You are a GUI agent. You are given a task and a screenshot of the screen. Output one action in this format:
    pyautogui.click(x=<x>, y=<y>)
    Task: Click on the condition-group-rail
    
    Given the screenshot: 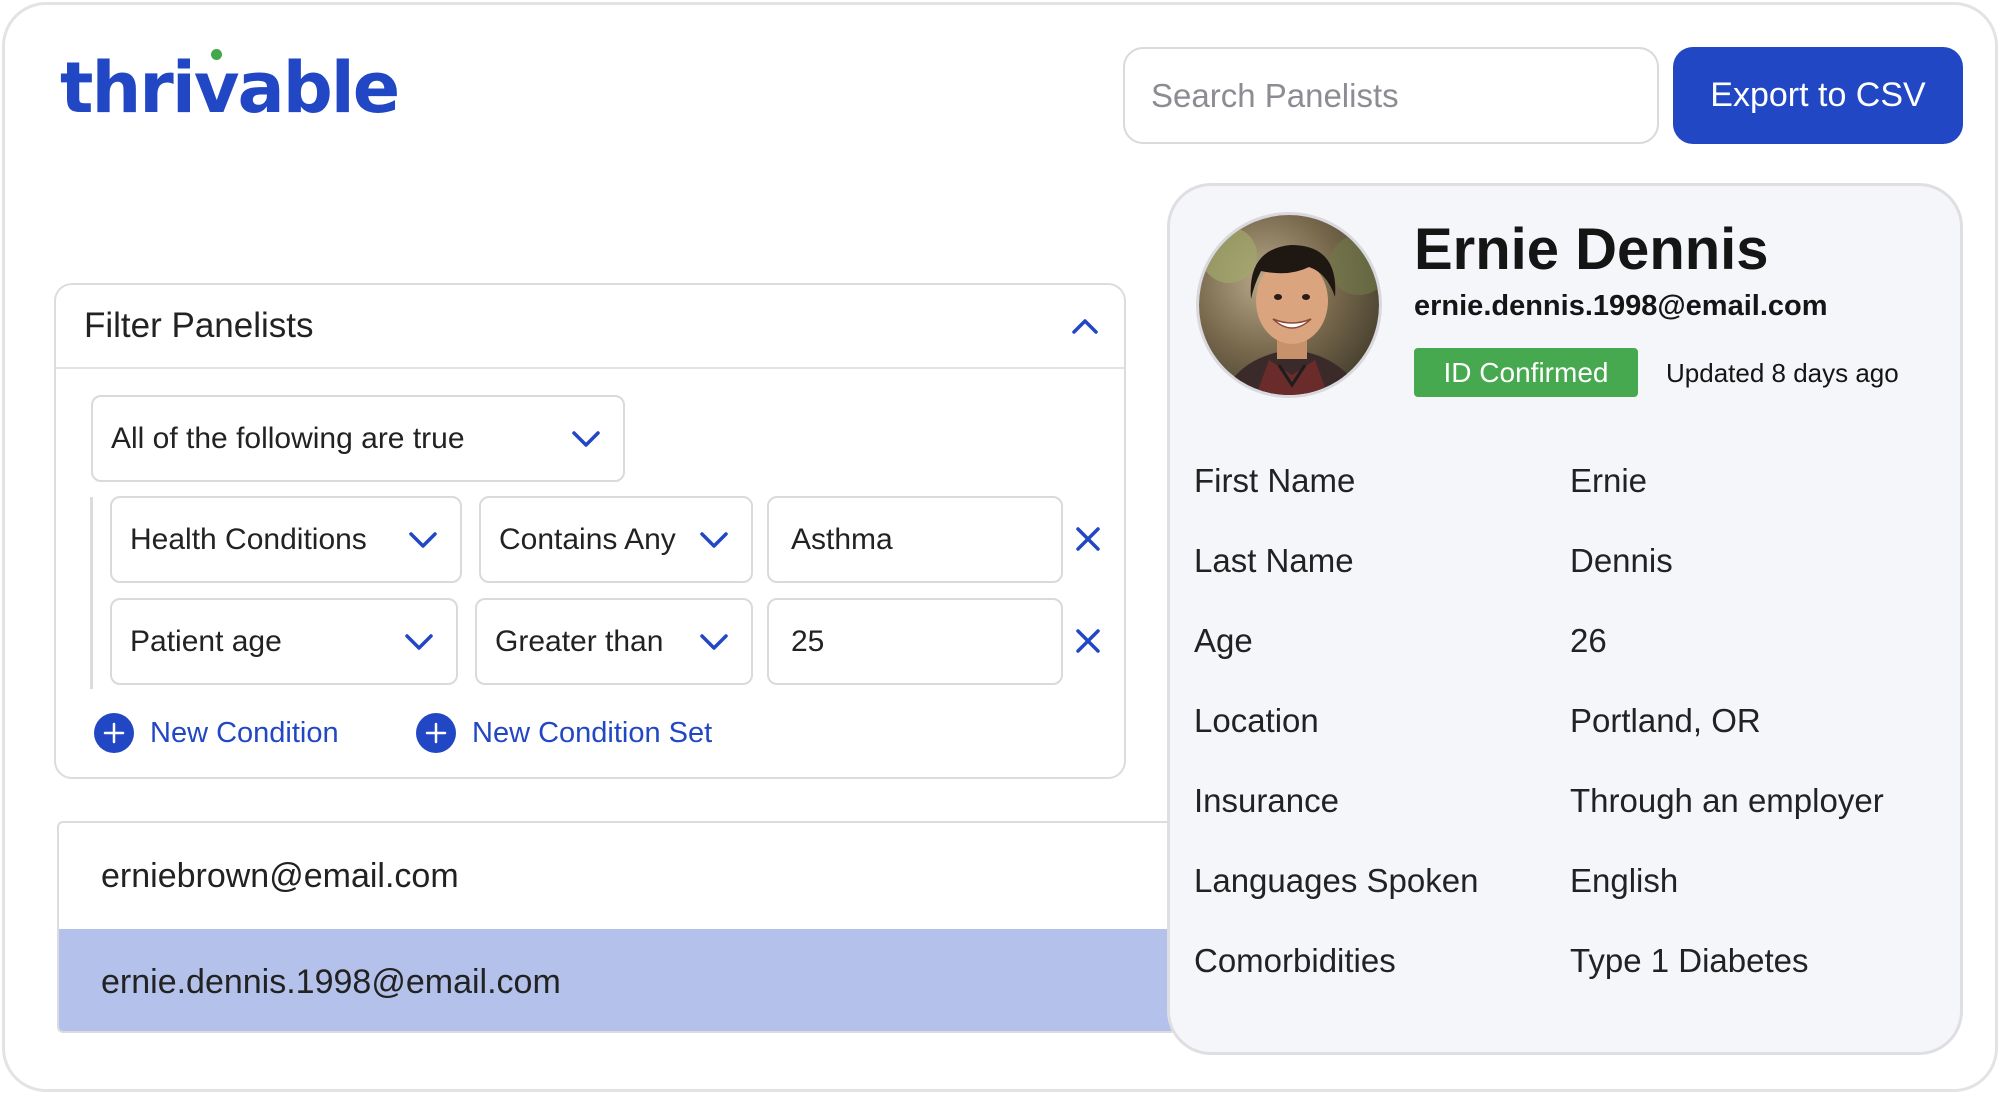 What is the action you would take?
    pyautogui.click(x=91, y=593)
    